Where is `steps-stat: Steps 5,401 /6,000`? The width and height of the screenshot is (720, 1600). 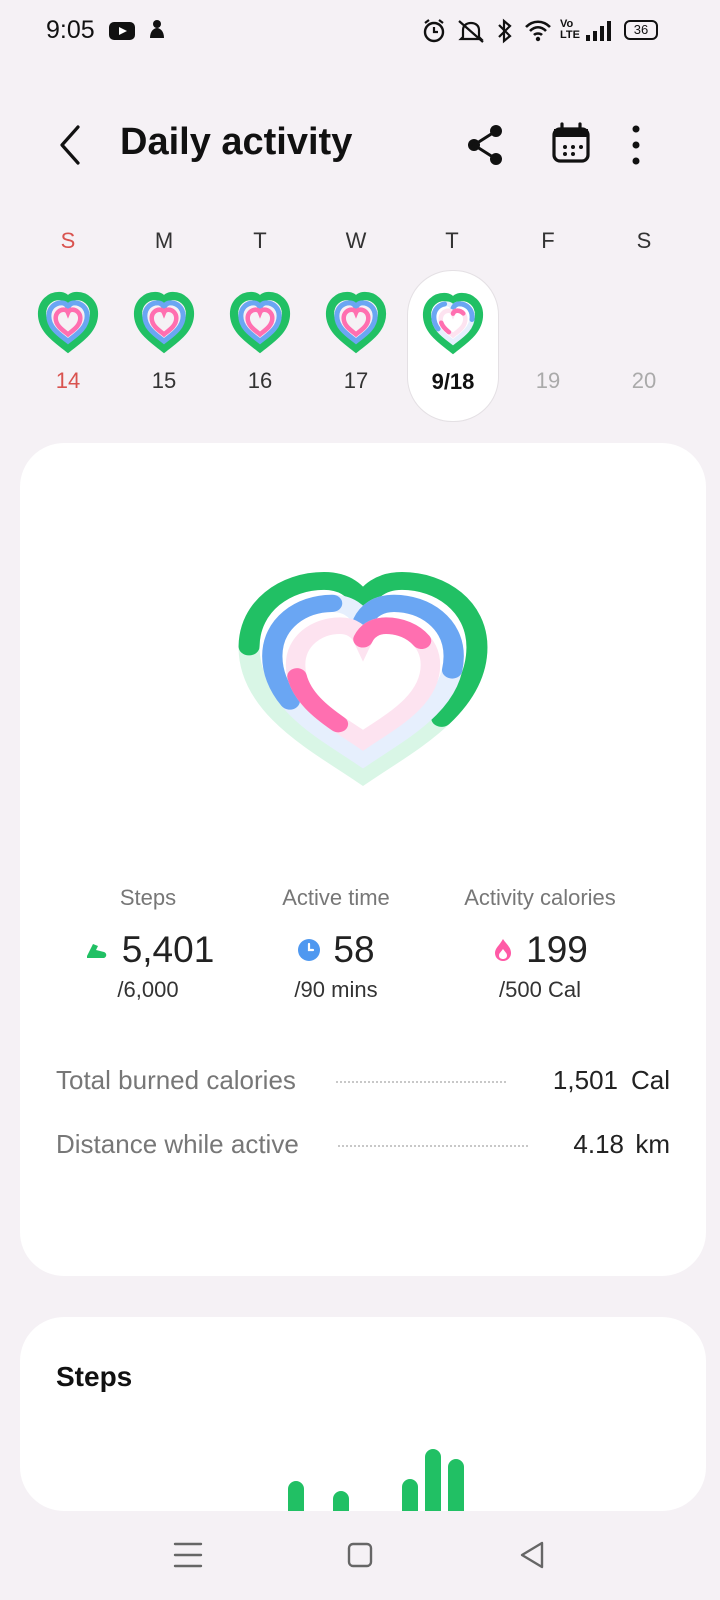 steps-stat: Steps 5,401 /6,000 is located at coordinates (148, 944).